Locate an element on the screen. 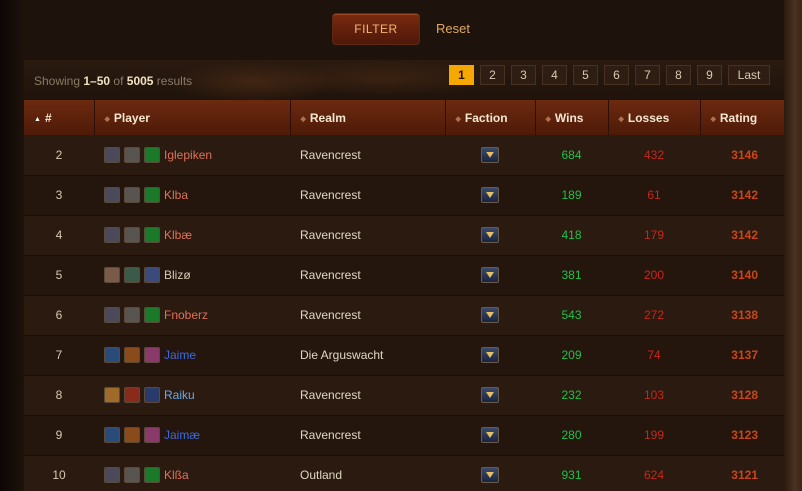  losses-cell: 199 is located at coordinates (654, 435).